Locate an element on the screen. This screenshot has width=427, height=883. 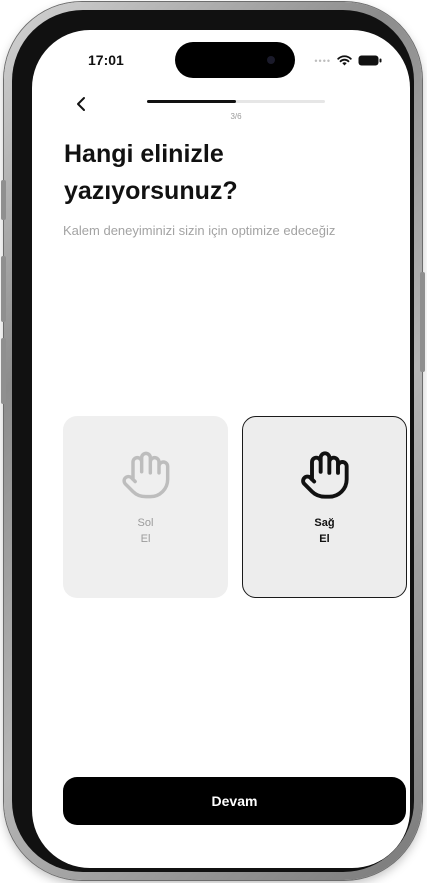
battery-icon is located at coordinates (370, 60).